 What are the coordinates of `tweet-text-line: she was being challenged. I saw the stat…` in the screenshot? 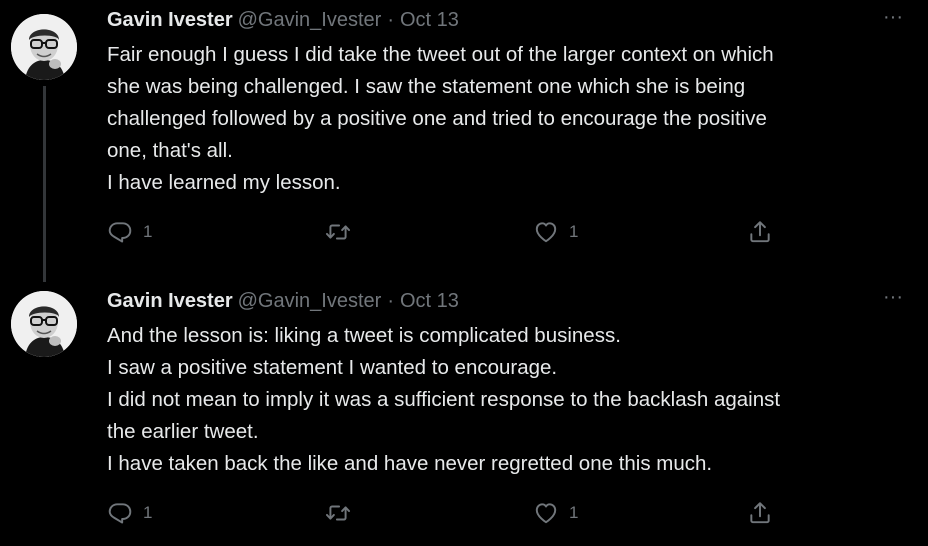 It's located at (426, 86).